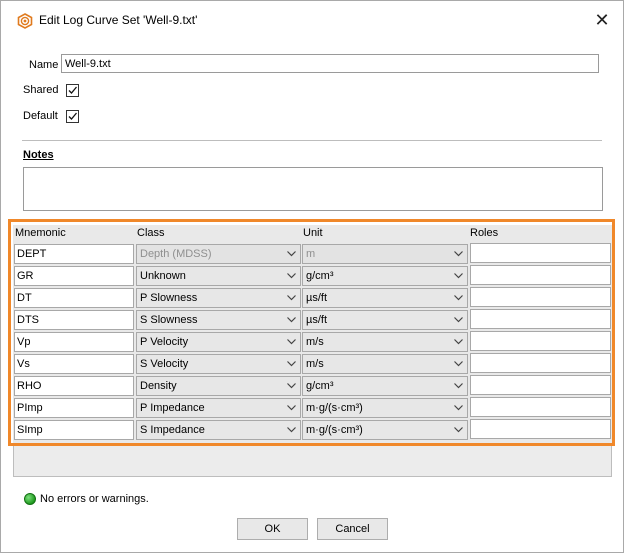 The width and height of the screenshot is (624, 553). What do you see at coordinates (44, 65) in the screenshot?
I see `name-label: Name` at bounding box center [44, 65].